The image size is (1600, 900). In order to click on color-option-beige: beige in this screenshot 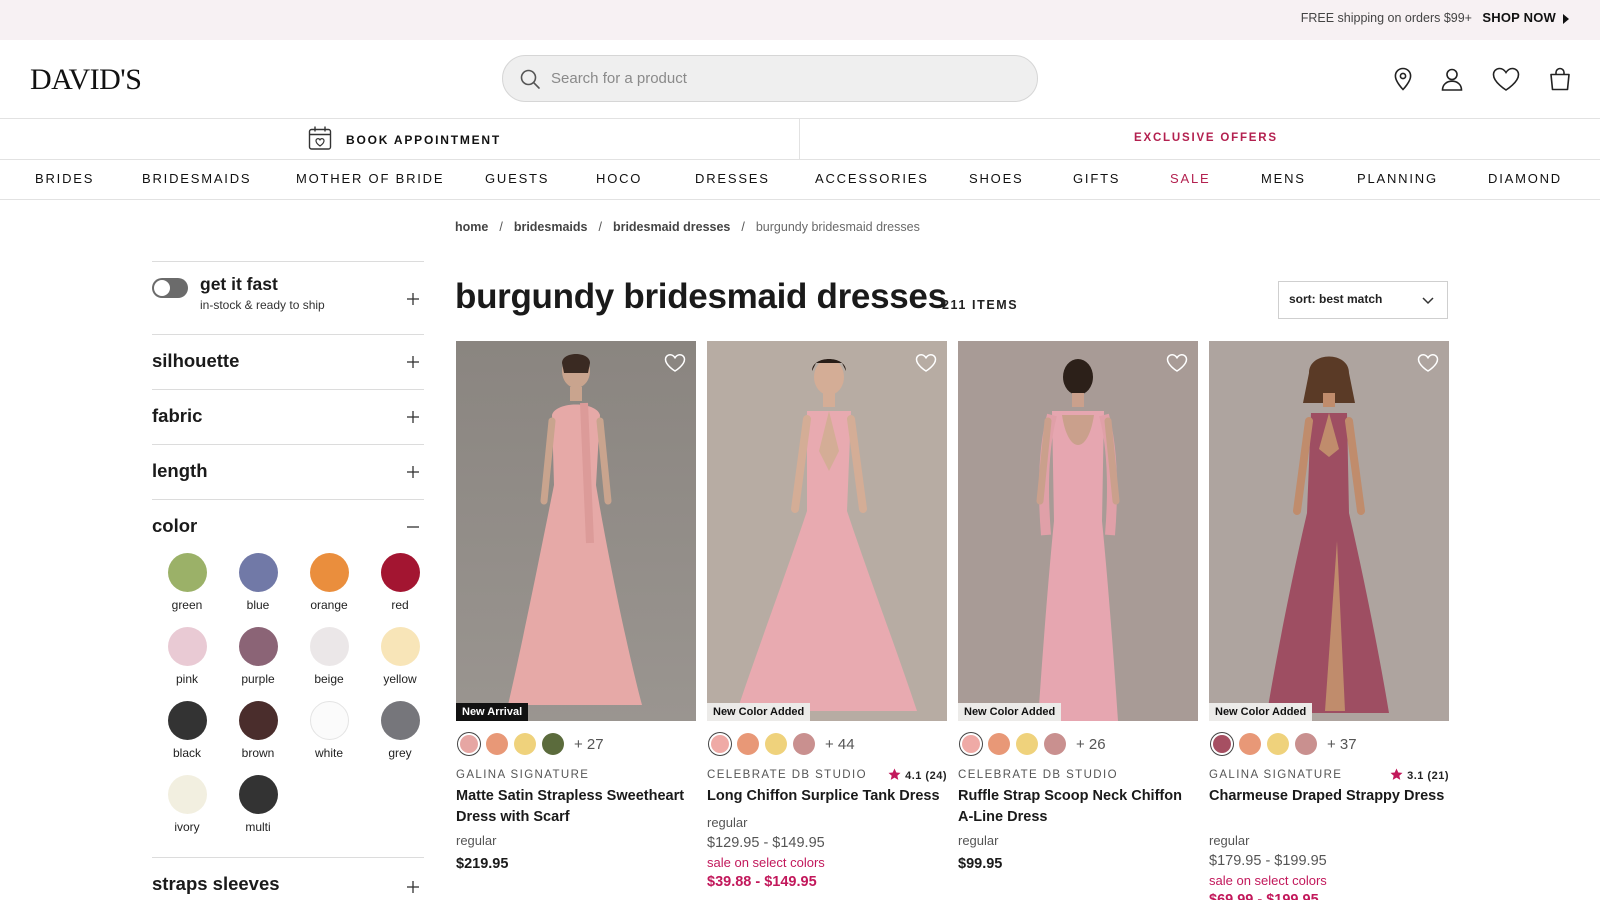, I will do `click(329, 656)`.